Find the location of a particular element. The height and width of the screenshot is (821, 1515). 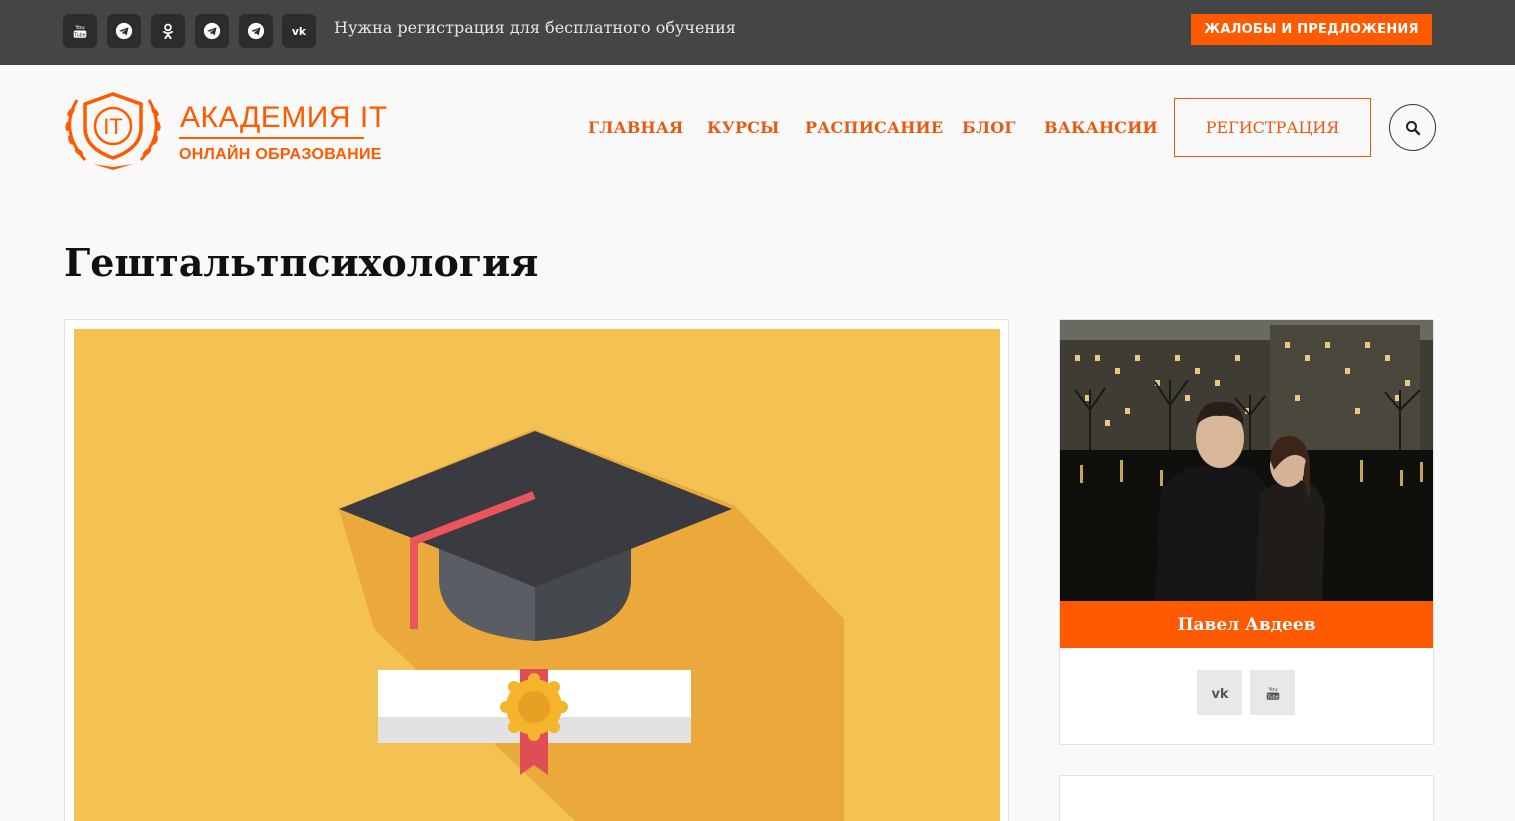

search-icon is located at coordinates (1412, 127).